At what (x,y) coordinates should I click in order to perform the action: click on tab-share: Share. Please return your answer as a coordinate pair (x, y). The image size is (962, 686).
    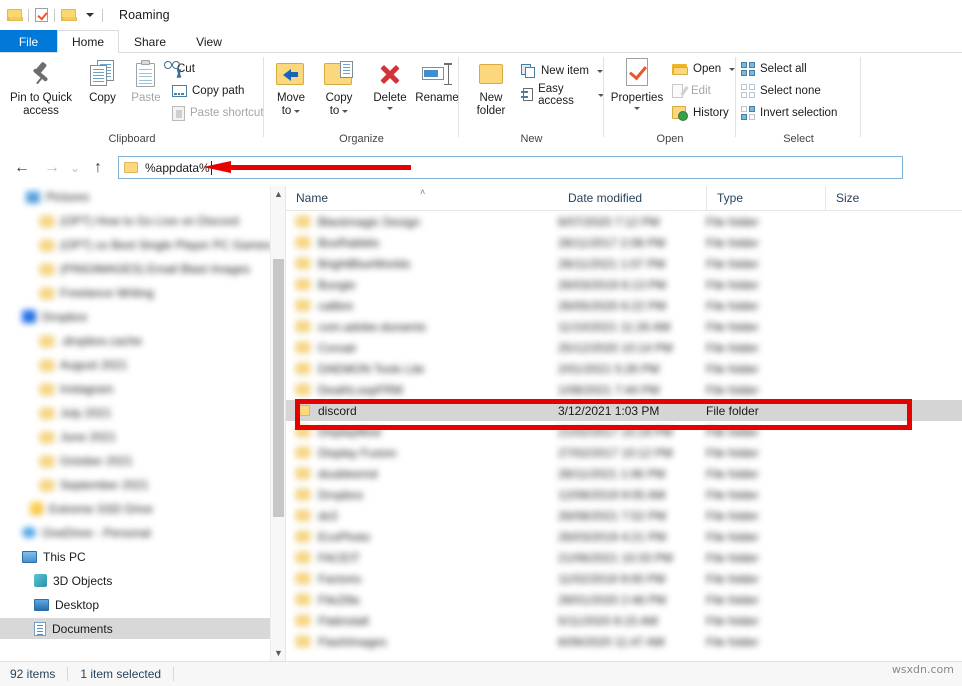
    Looking at the image, I should click on (150, 41).